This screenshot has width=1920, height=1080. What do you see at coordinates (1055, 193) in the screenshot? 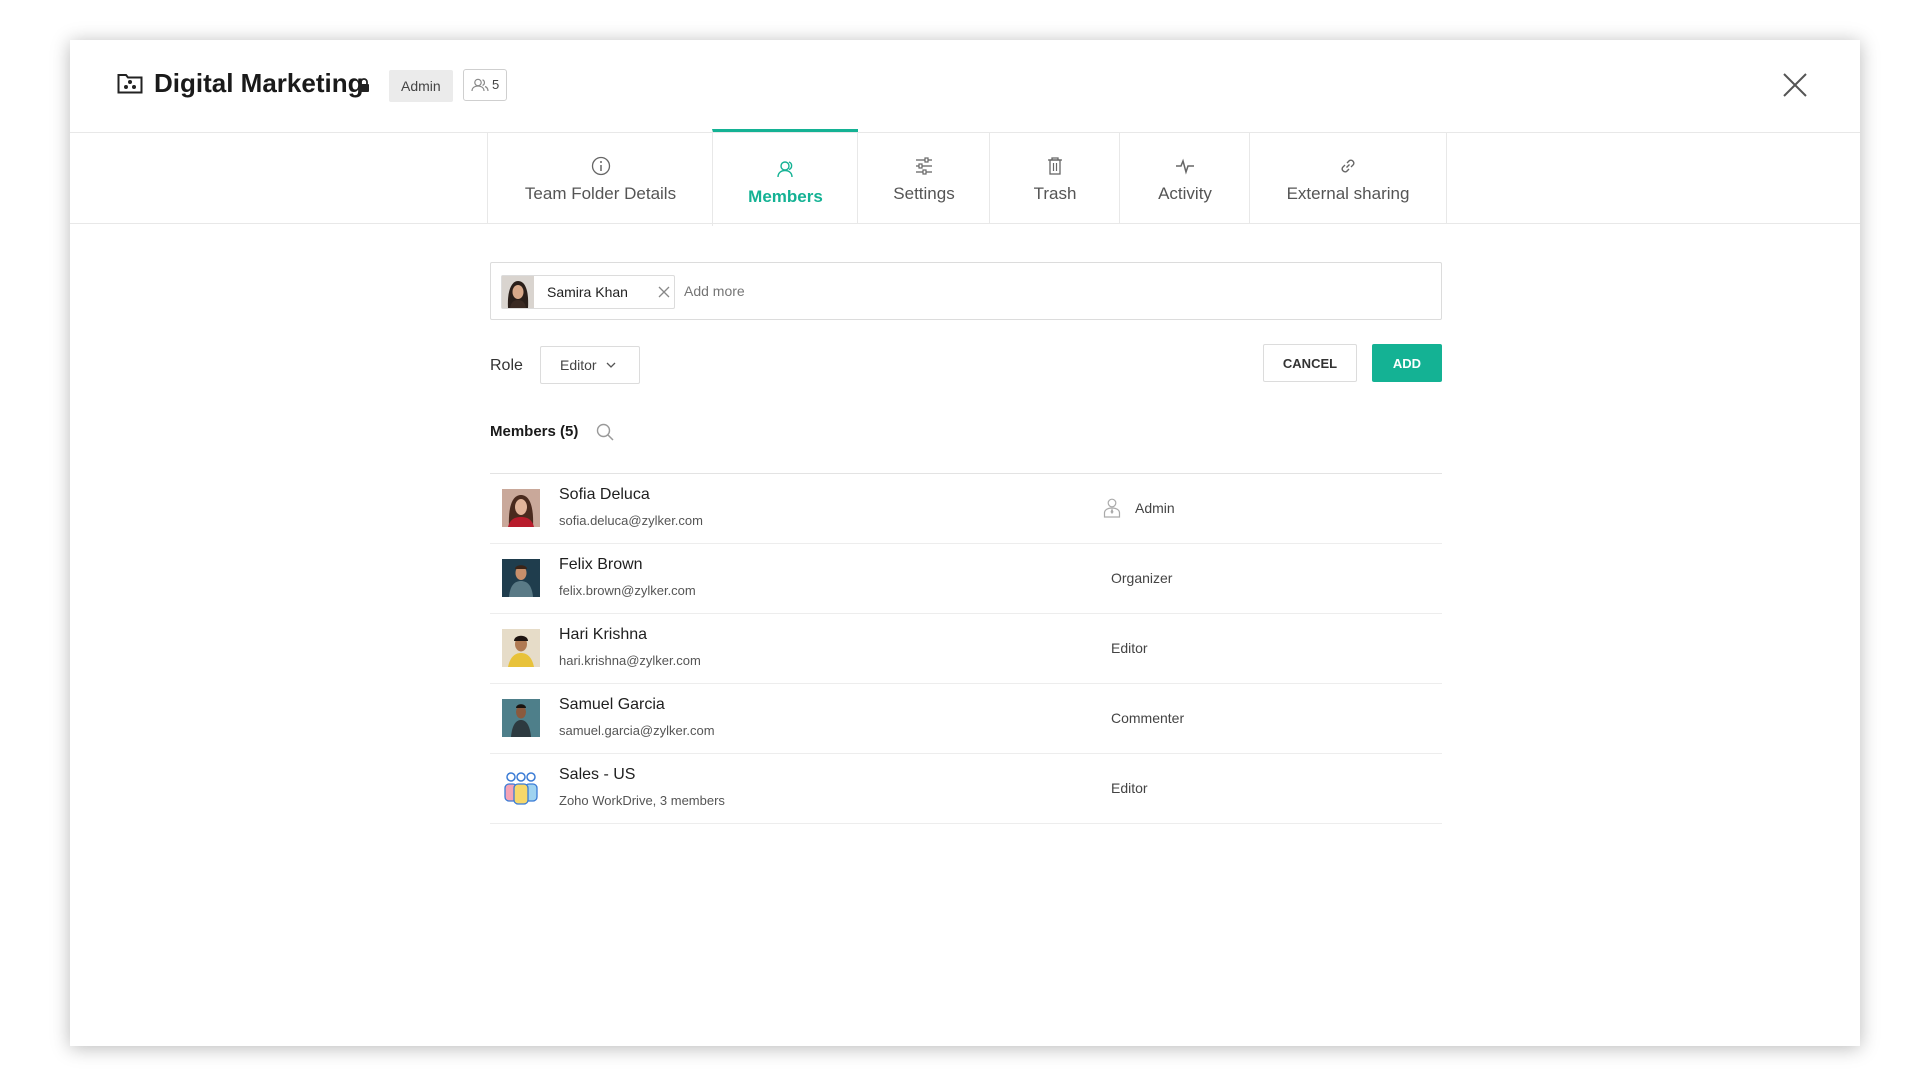
I see `tab-label: Trash` at bounding box center [1055, 193].